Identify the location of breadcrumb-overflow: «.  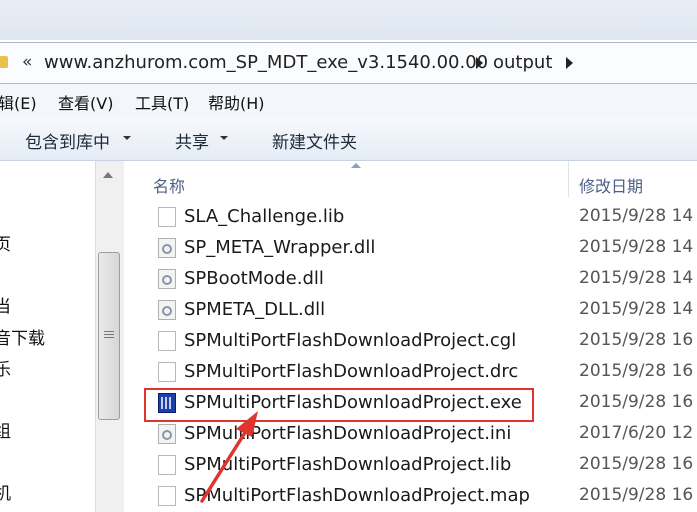
(27, 62).